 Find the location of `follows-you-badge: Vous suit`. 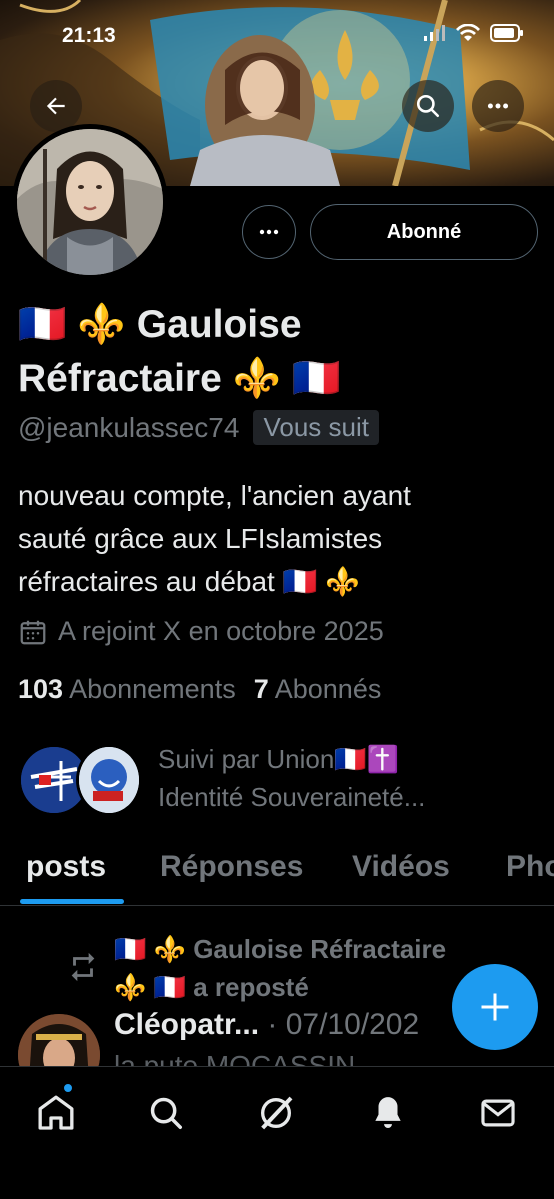

follows-you-badge: Vous suit is located at coordinates (316, 427).